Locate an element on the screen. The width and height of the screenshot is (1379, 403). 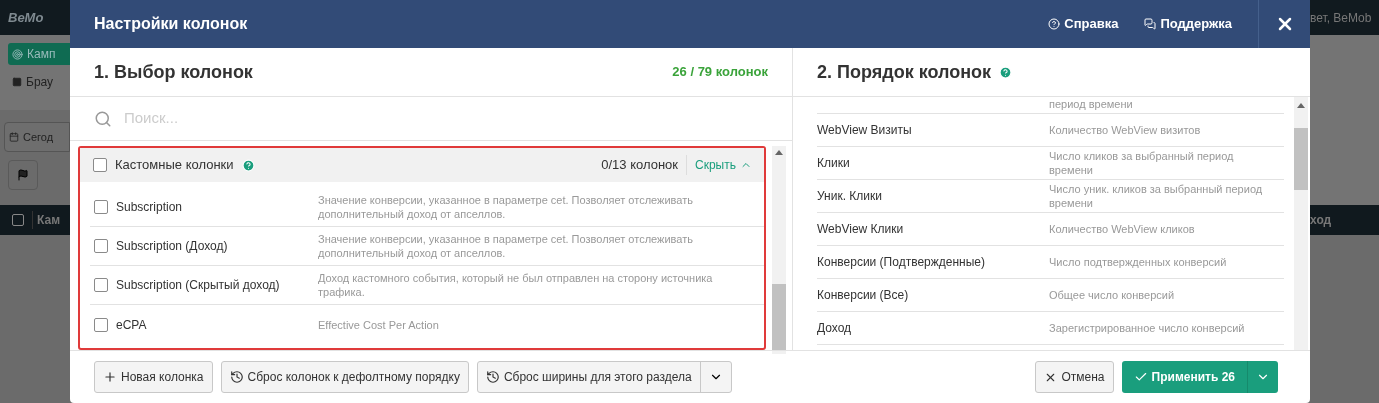
table-header-cell: Кам is located at coordinates (46, 220).